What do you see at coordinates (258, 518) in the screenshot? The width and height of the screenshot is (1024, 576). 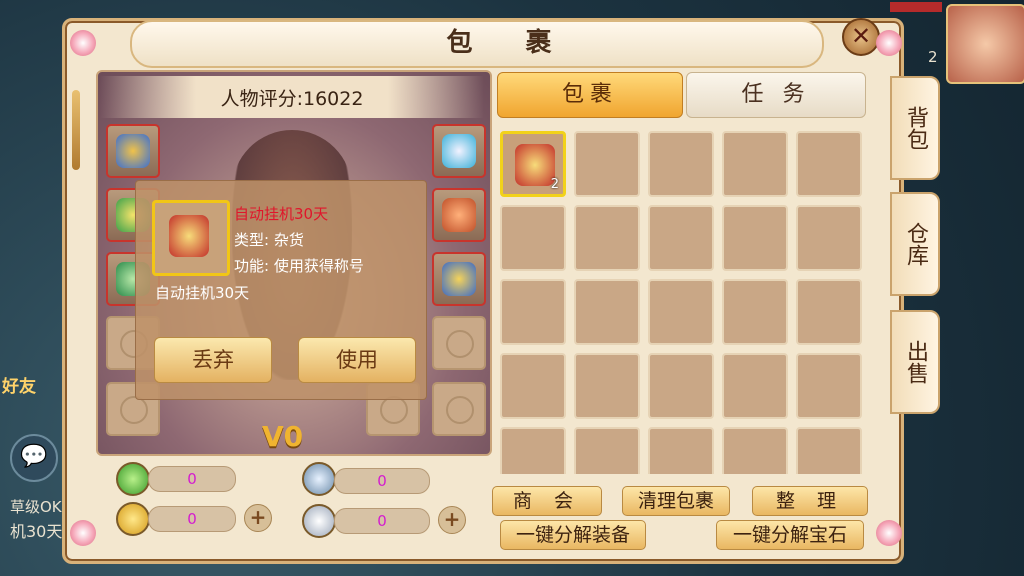 I see `add-gold-button: +` at bounding box center [258, 518].